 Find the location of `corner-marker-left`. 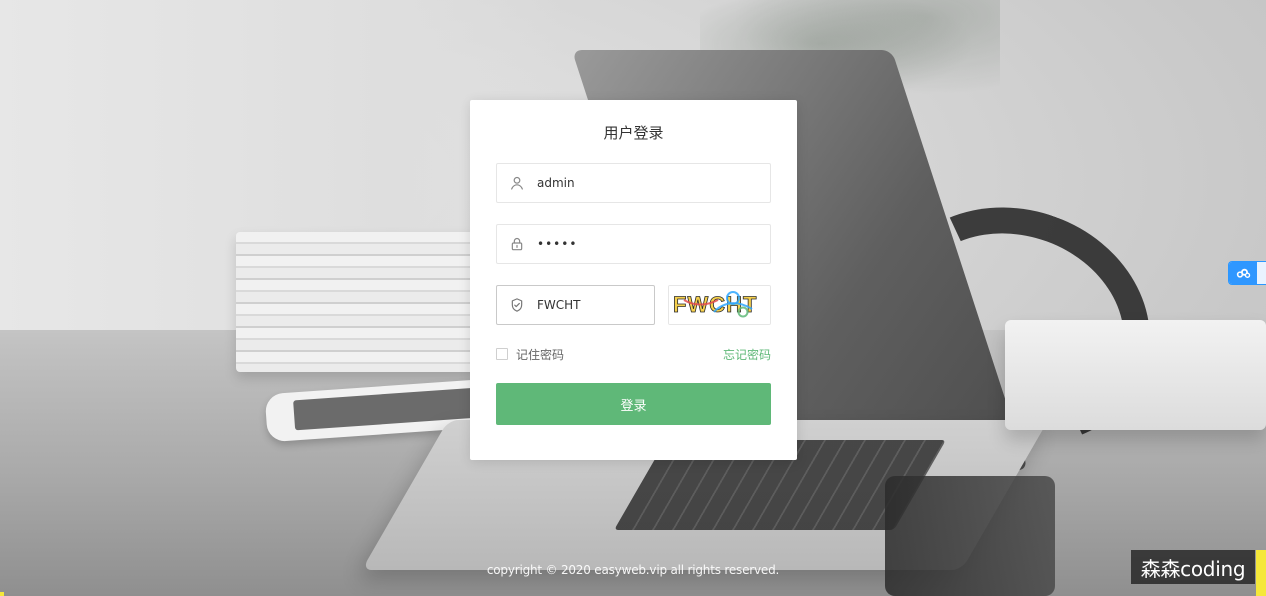

corner-marker-left is located at coordinates (2, 594).